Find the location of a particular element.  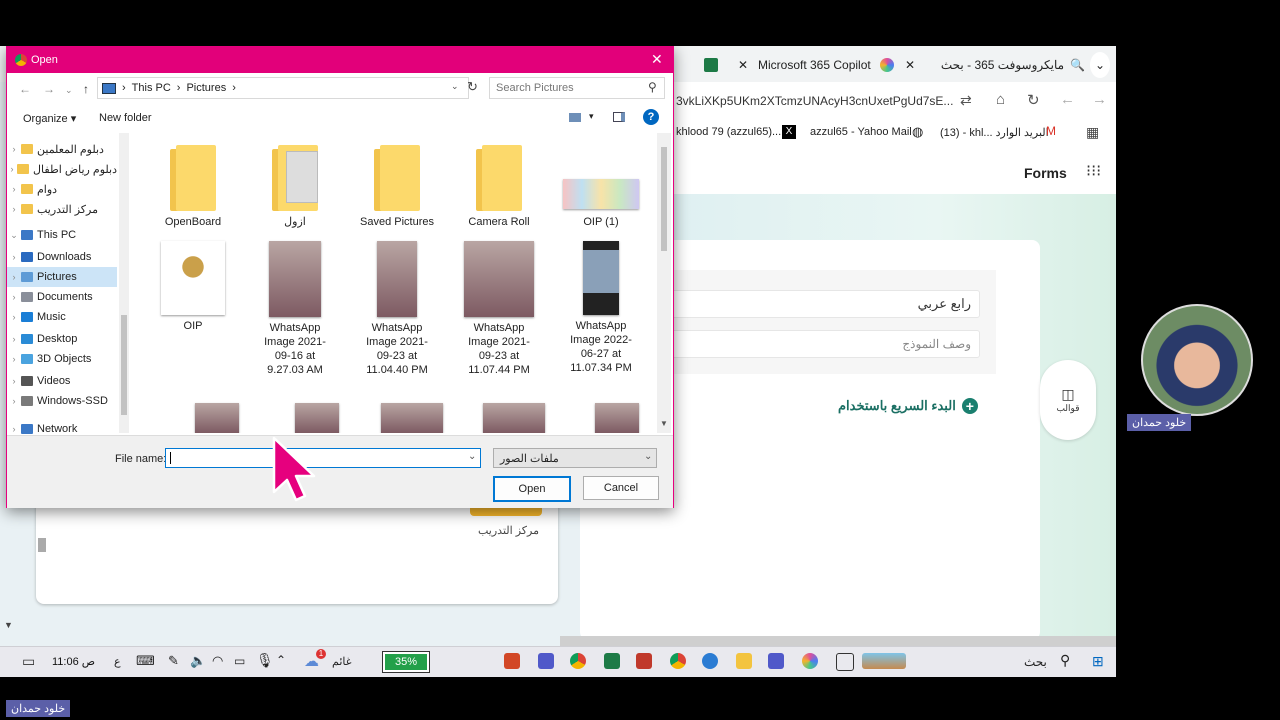

clock: 11:06 ص is located at coordinates (73, 661).